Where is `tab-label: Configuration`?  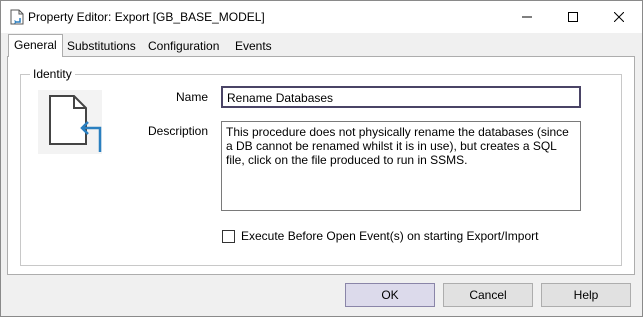 tab-label: Configuration is located at coordinates (184, 46).